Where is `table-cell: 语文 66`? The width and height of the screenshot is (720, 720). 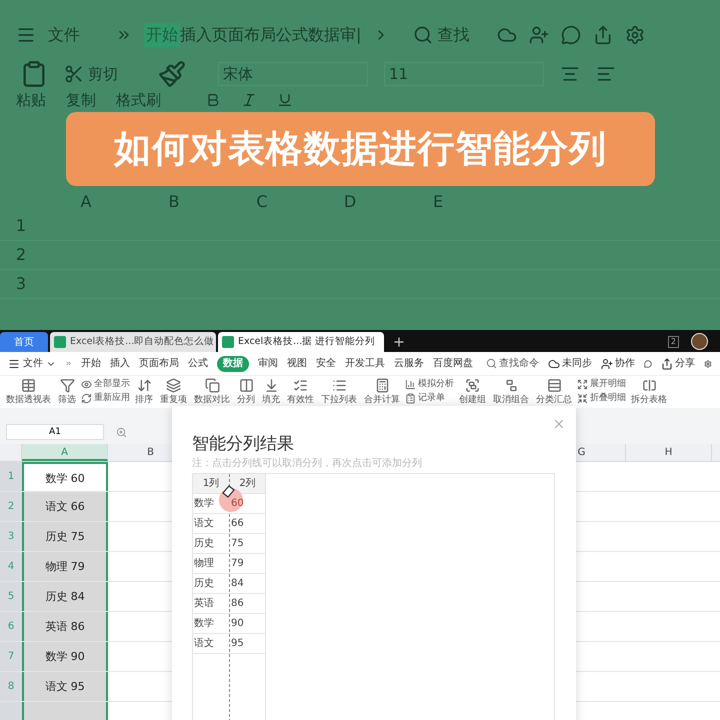 table-cell: 语文 66 is located at coordinates (65, 506).